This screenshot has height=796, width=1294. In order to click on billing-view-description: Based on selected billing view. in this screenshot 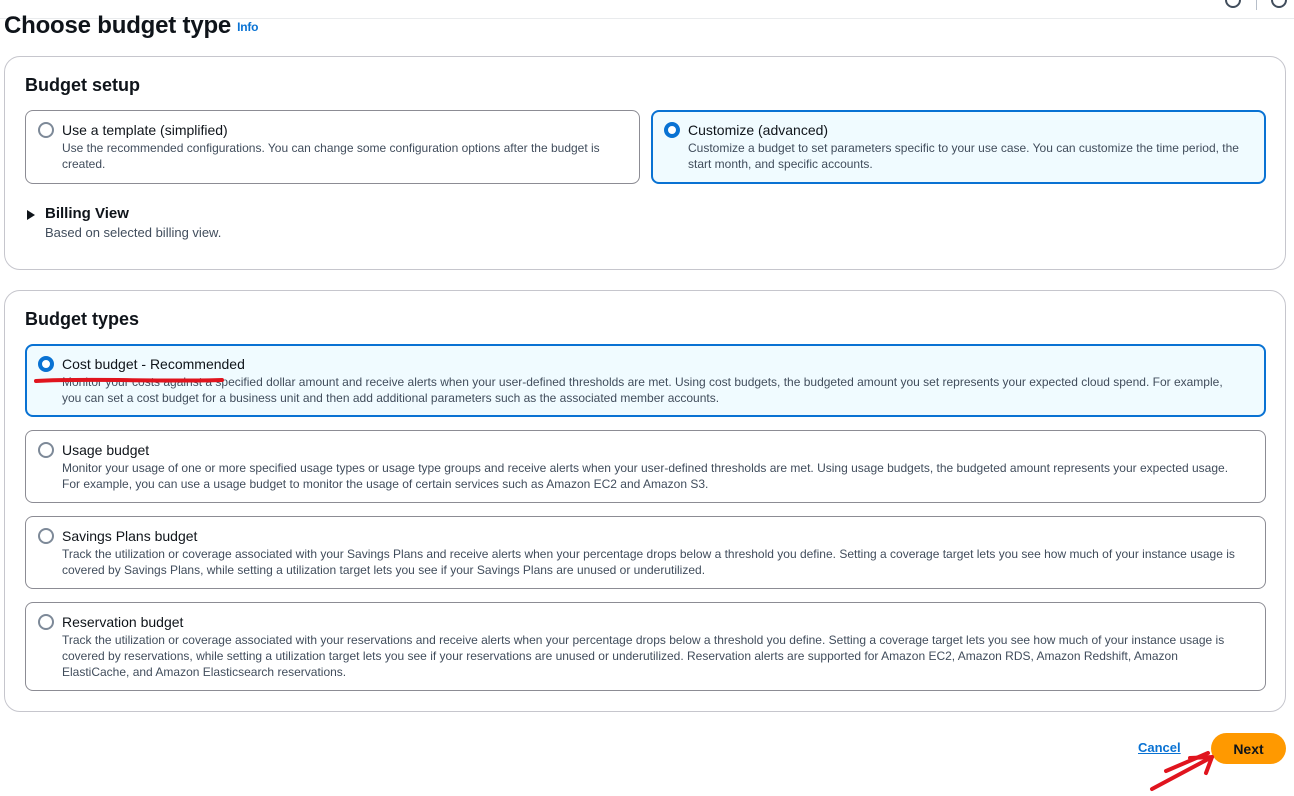, I will do `click(133, 232)`.